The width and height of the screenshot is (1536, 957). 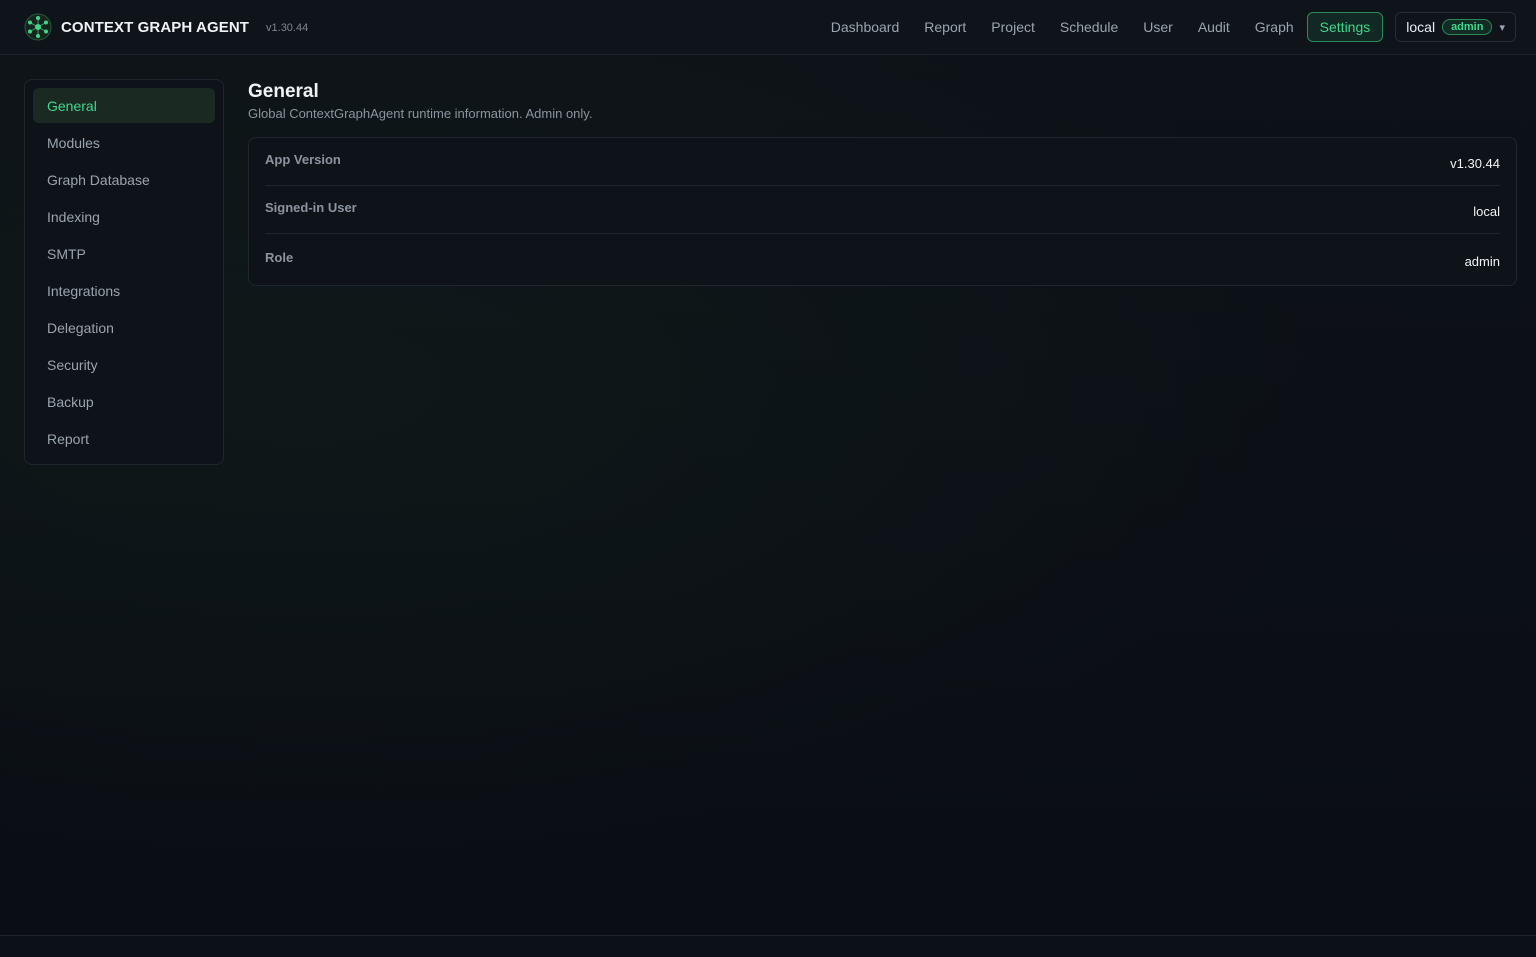 I want to click on app-title: CONTEXT GRAPH AGENT, so click(x=155, y=27).